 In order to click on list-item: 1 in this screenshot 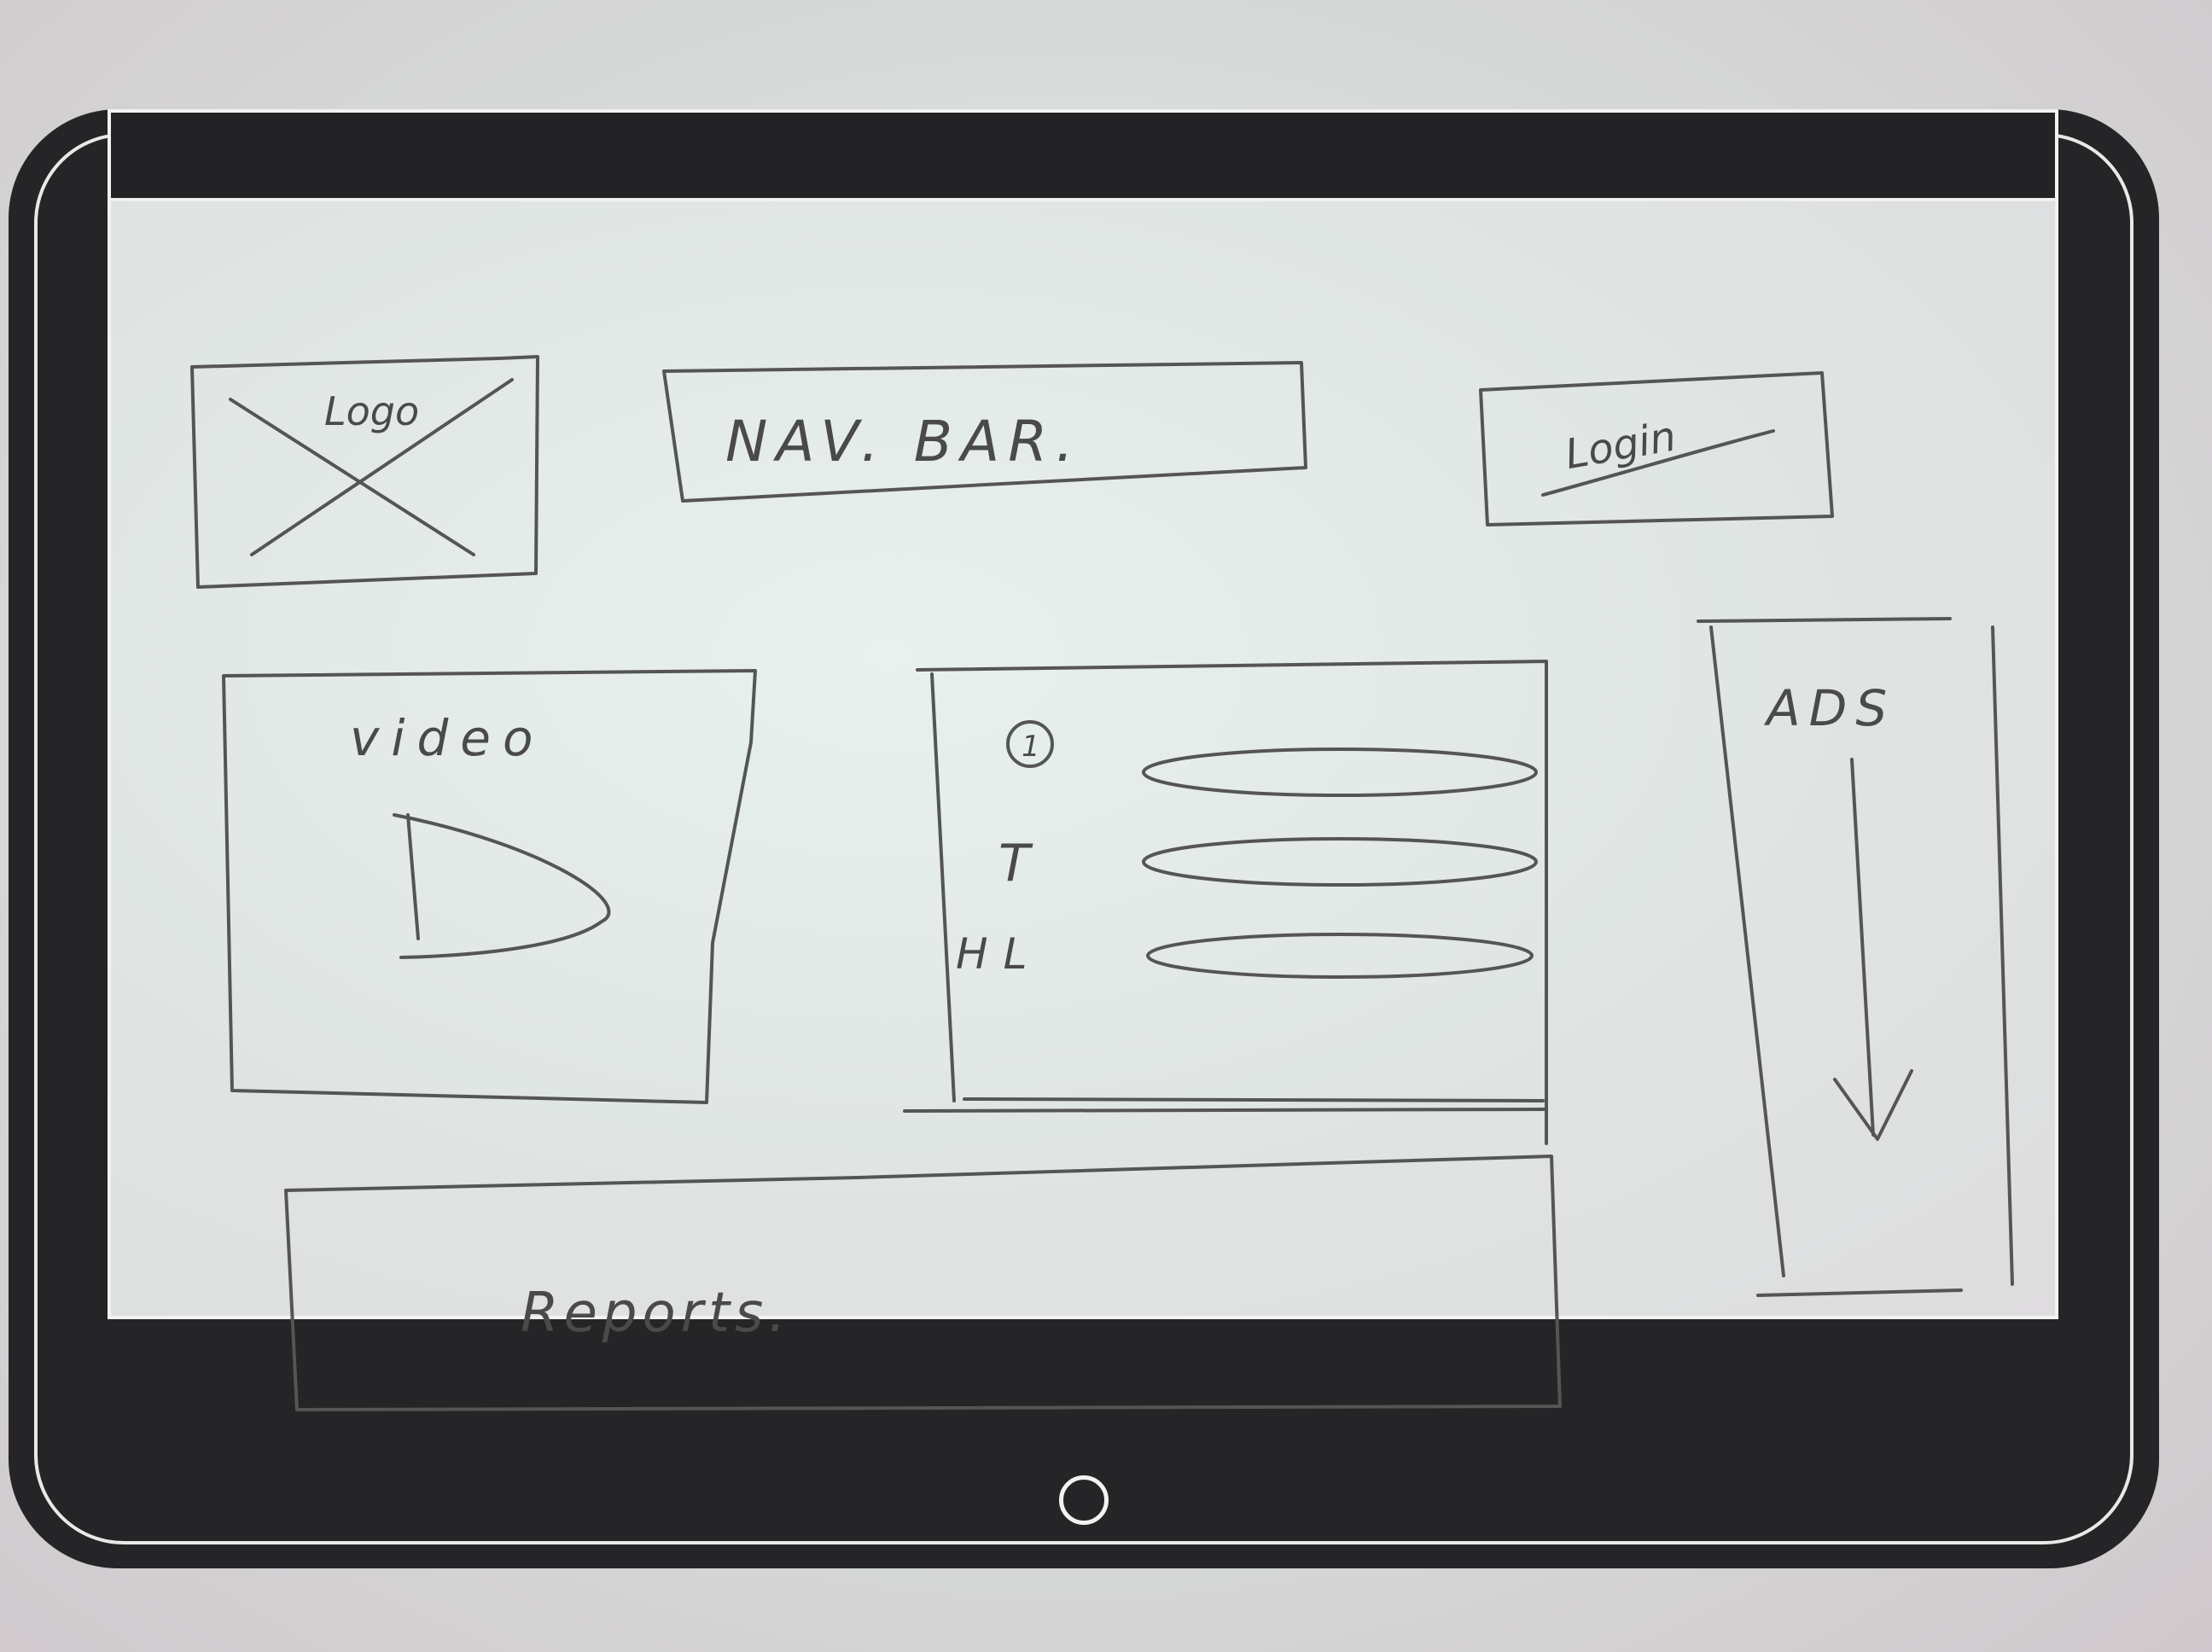, I will do `click(1272, 758)`.